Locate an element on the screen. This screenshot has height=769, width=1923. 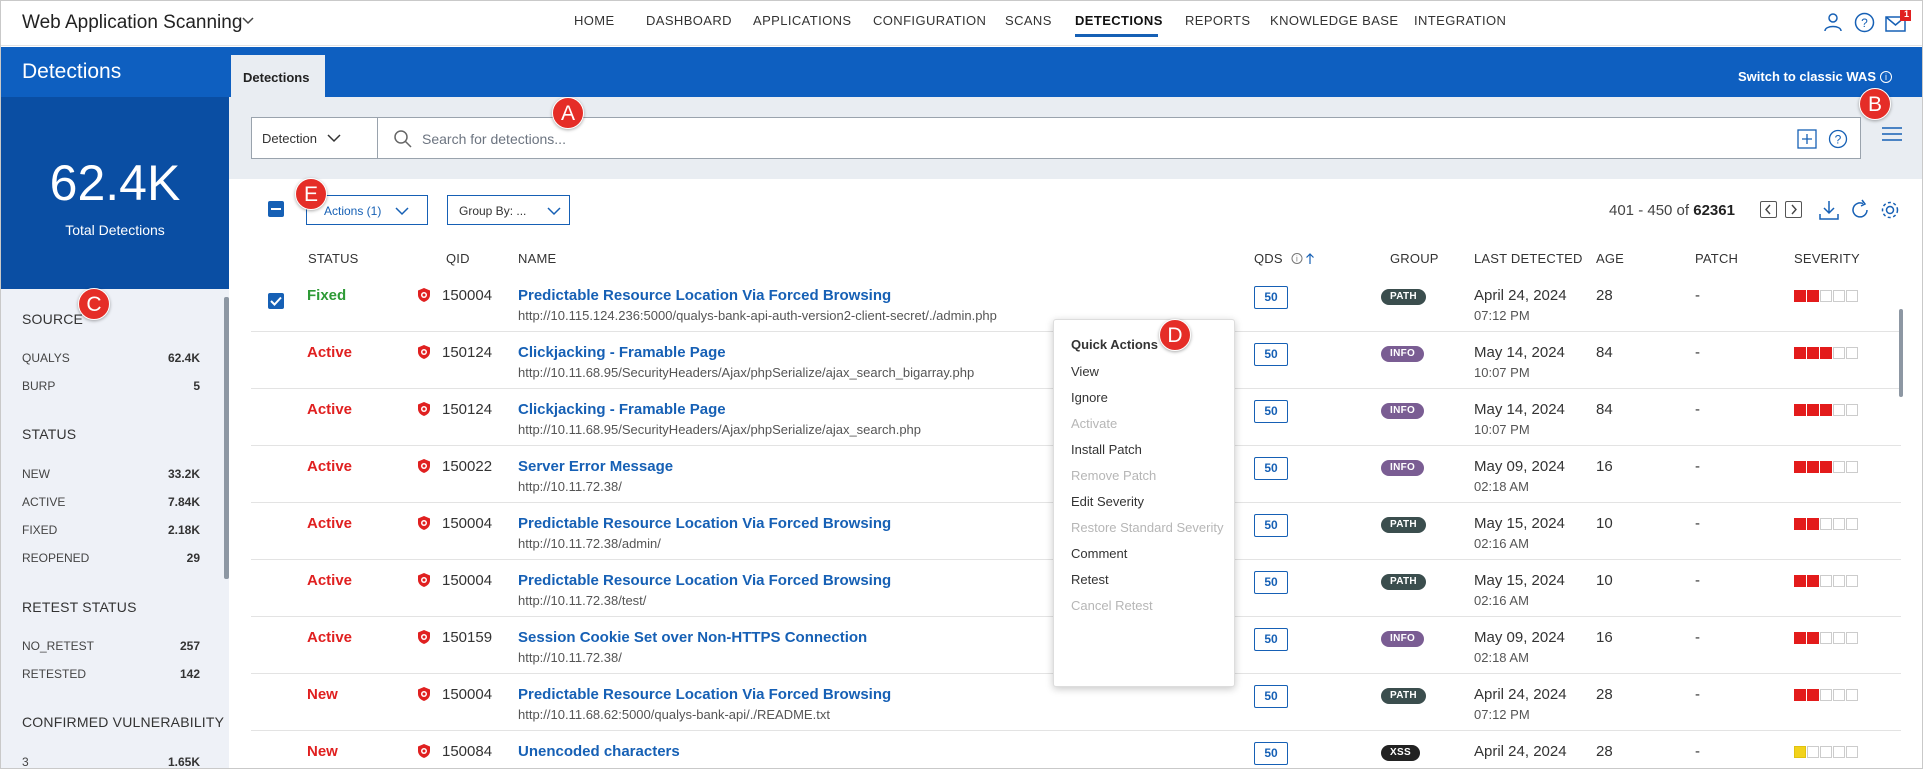
age-value: 16 is located at coordinates (1604, 466).